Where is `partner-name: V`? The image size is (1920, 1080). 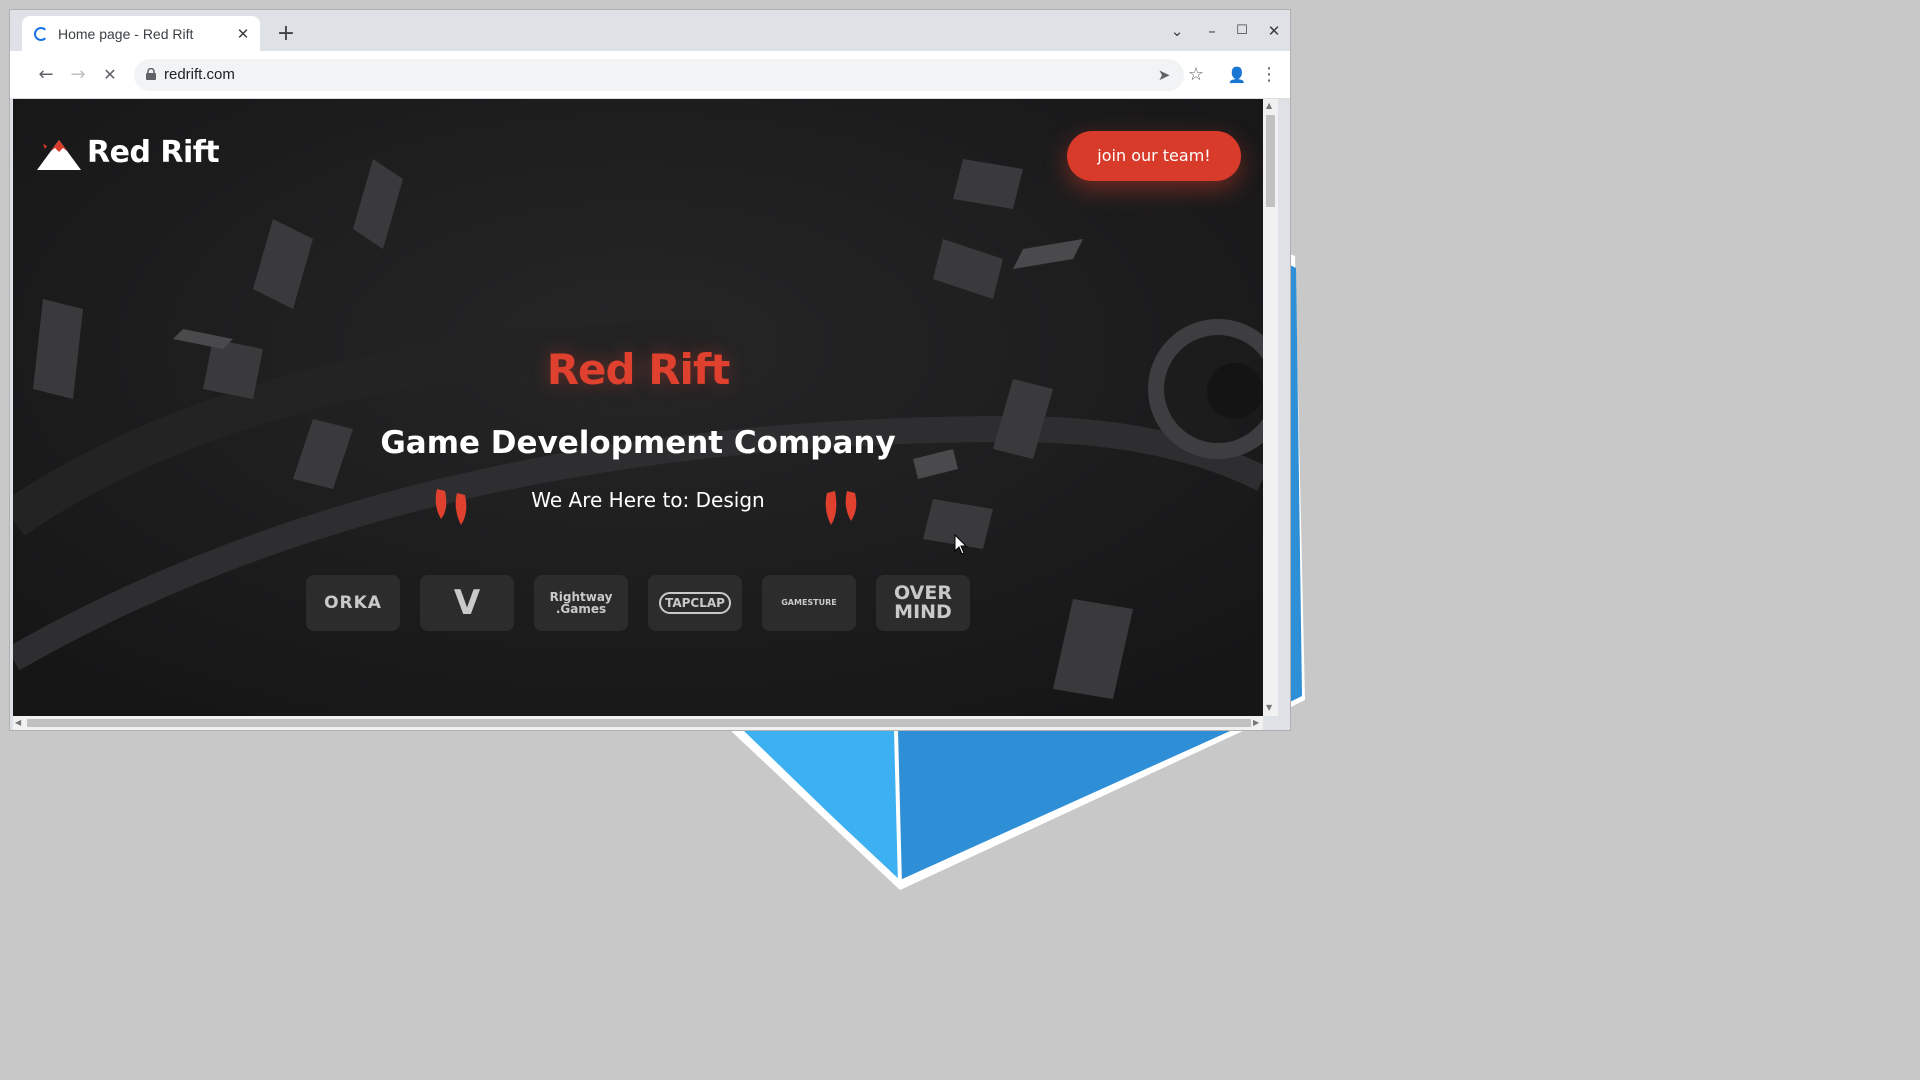 partner-name: V is located at coordinates (467, 603).